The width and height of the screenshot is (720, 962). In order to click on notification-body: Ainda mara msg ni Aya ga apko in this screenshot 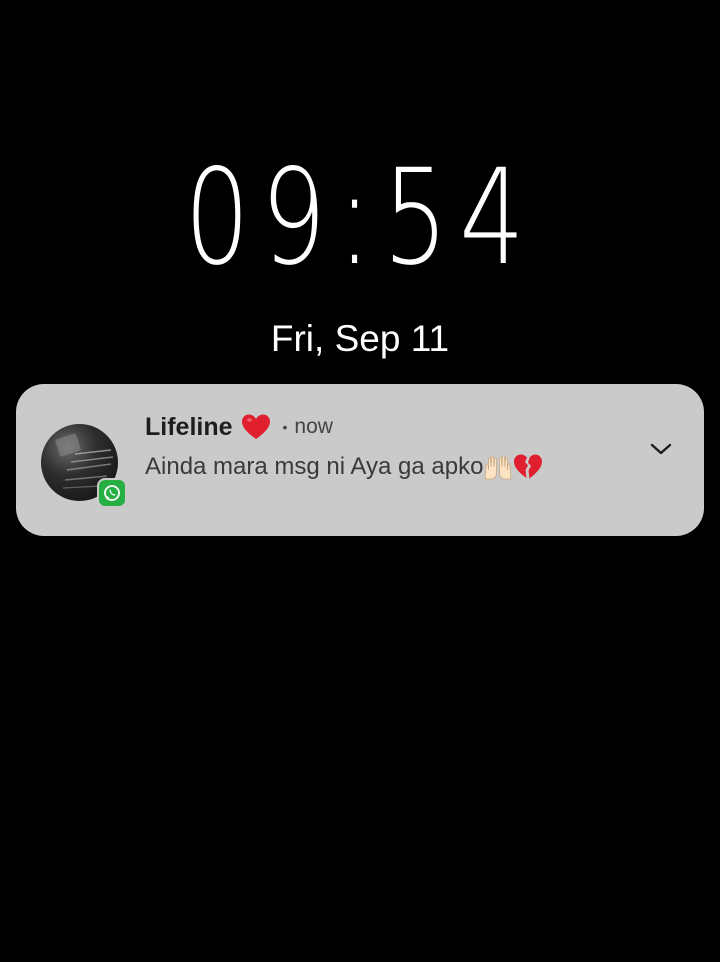, I will do `click(344, 467)`.